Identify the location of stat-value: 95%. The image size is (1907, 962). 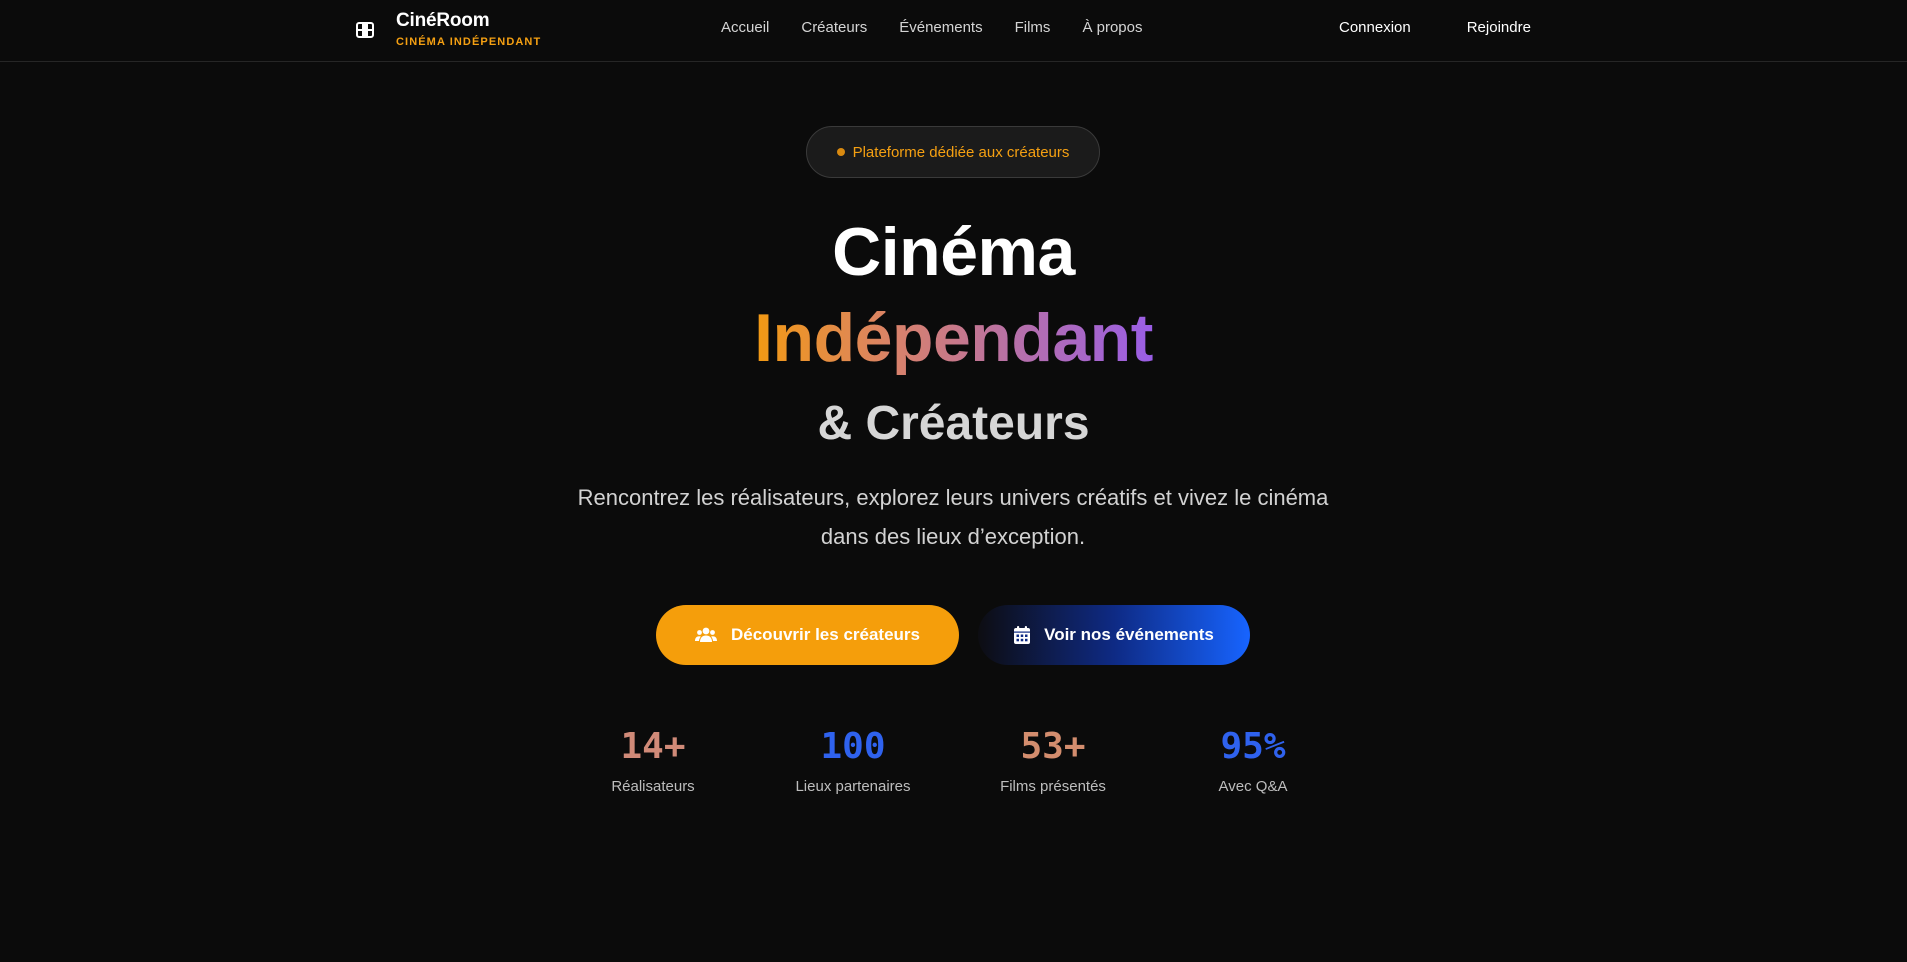
(1253, 746).